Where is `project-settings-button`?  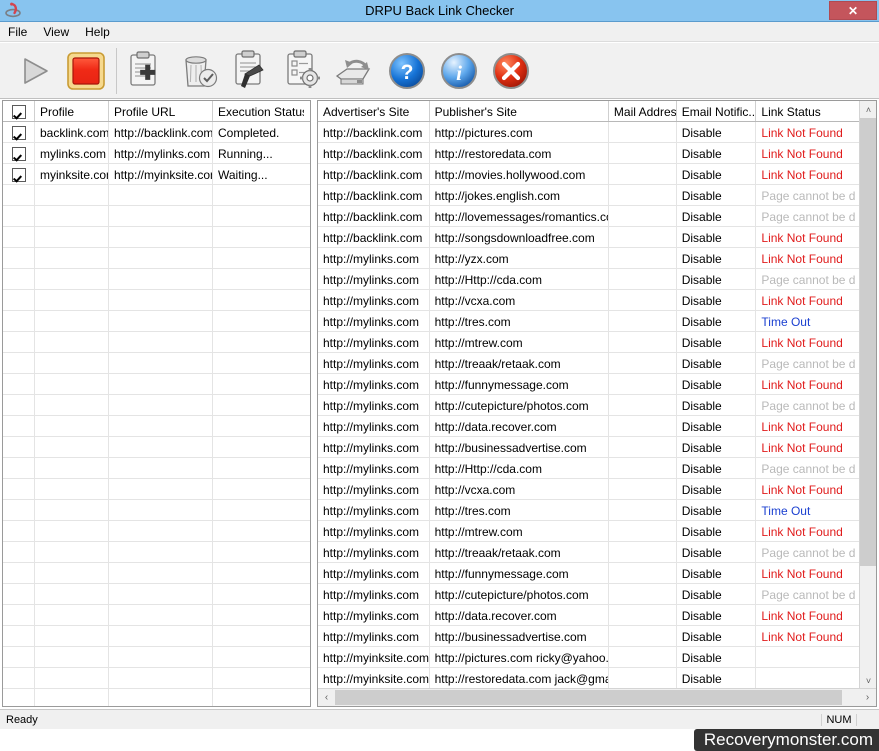
project-settings-button is located at coordinates (303, 71).